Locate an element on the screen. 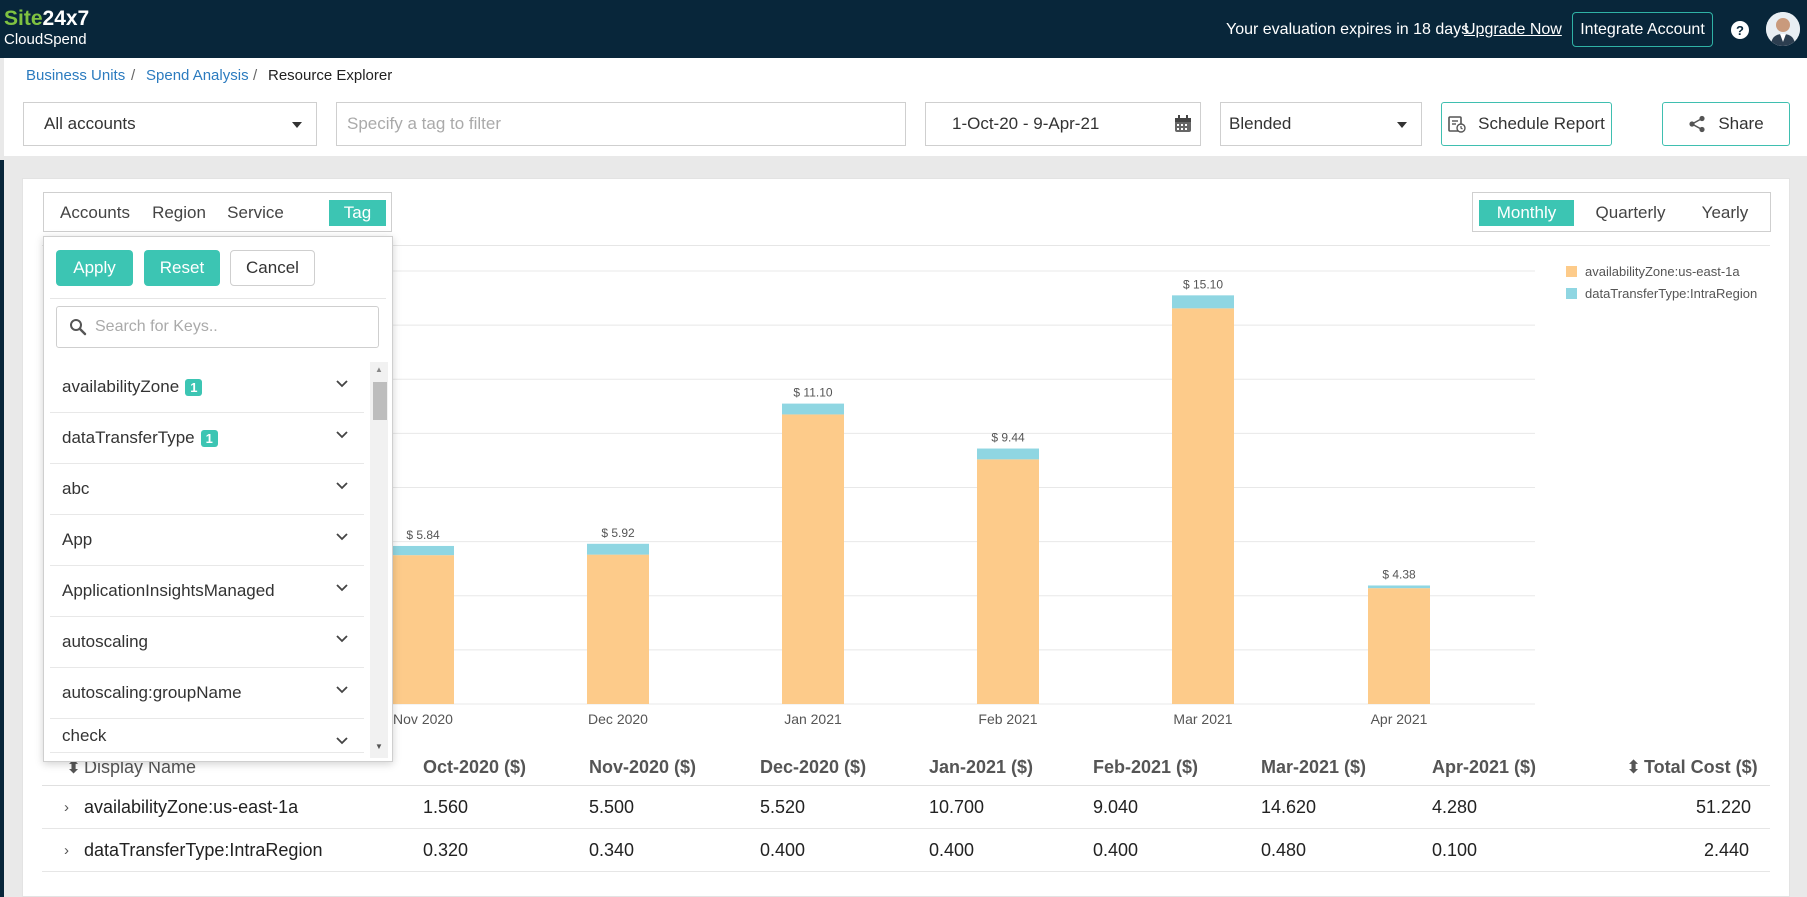 Image resolution: width=1807 pixels, height=897 pixels. search-keys-input: Search for Keys.. is located at coordinates (217, 327).